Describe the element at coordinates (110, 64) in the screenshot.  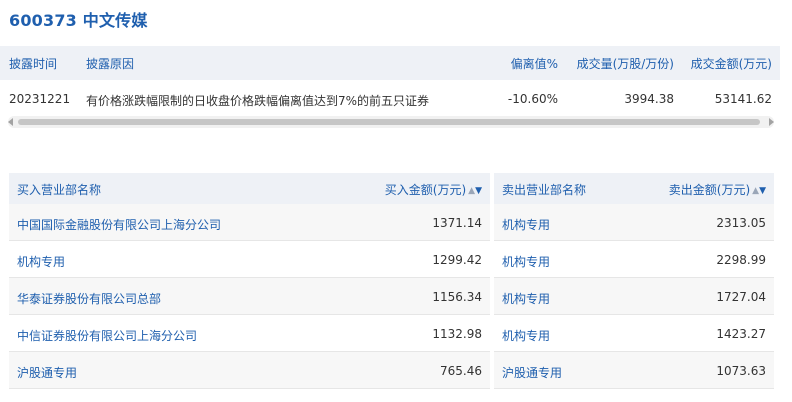
I see `col-reason: 披露原因` at that location.